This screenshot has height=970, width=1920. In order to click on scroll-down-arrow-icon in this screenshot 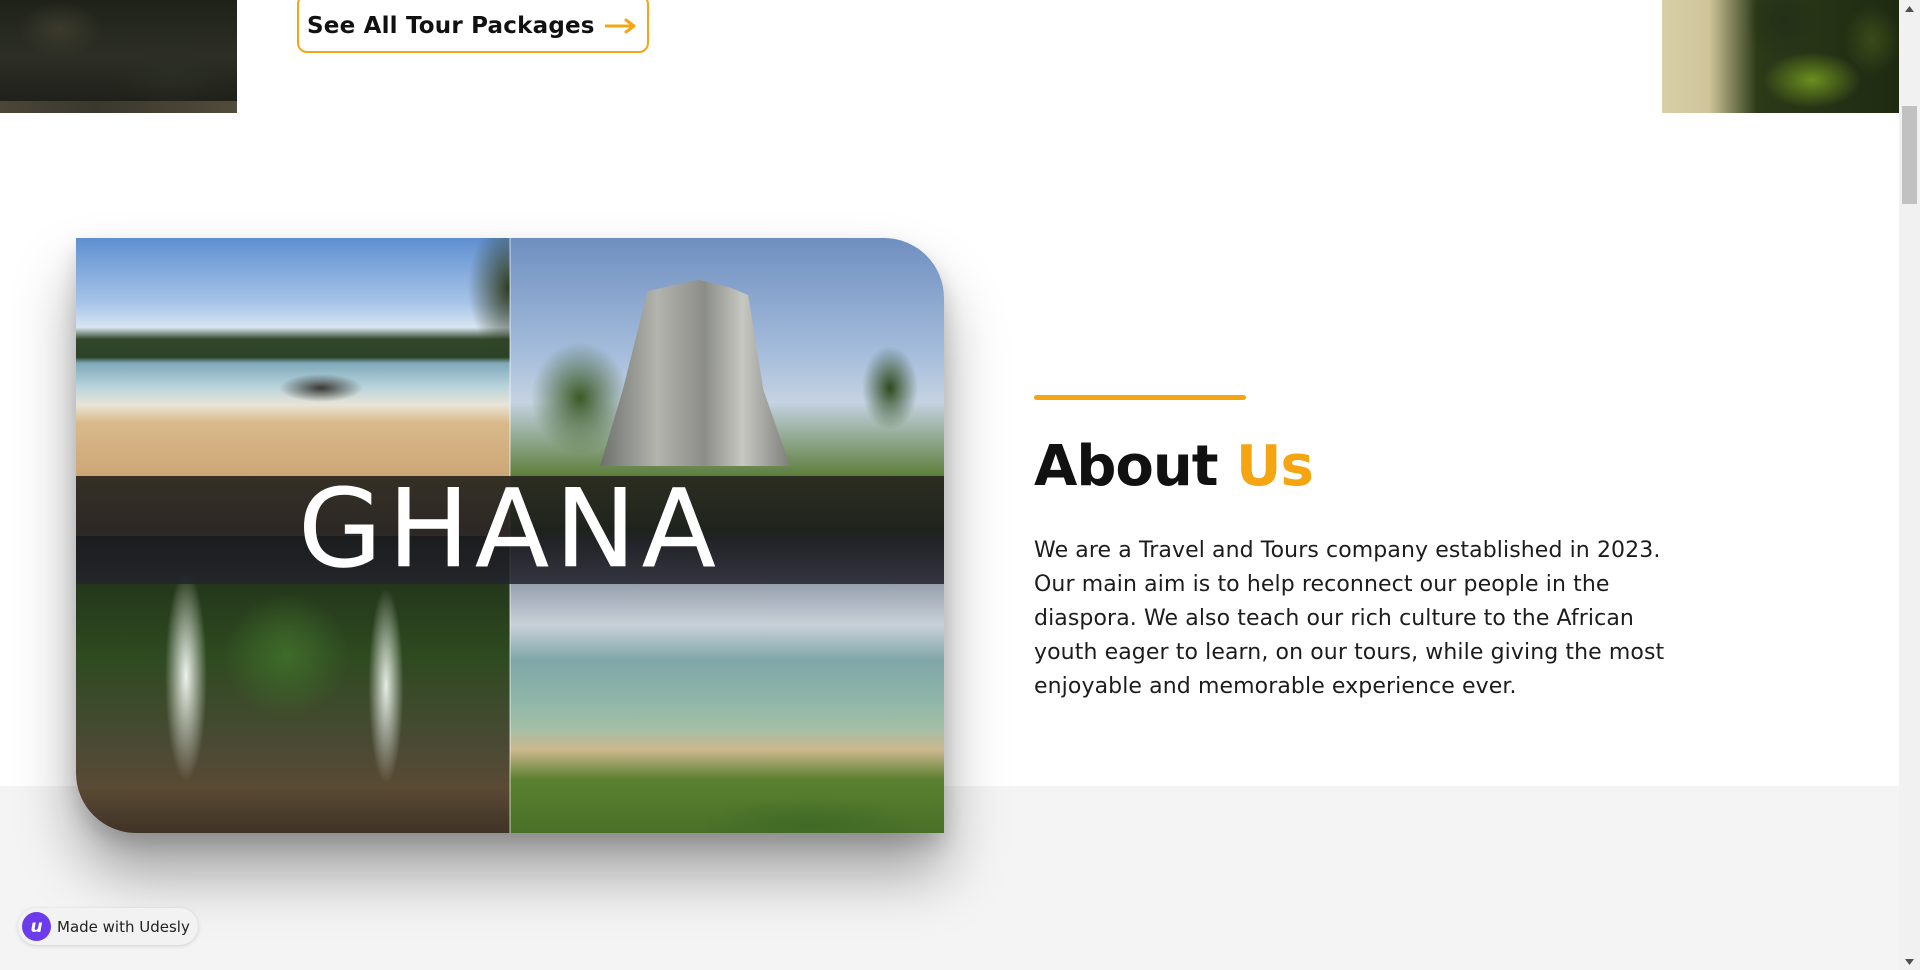, I will do `click(1909, 961)`.